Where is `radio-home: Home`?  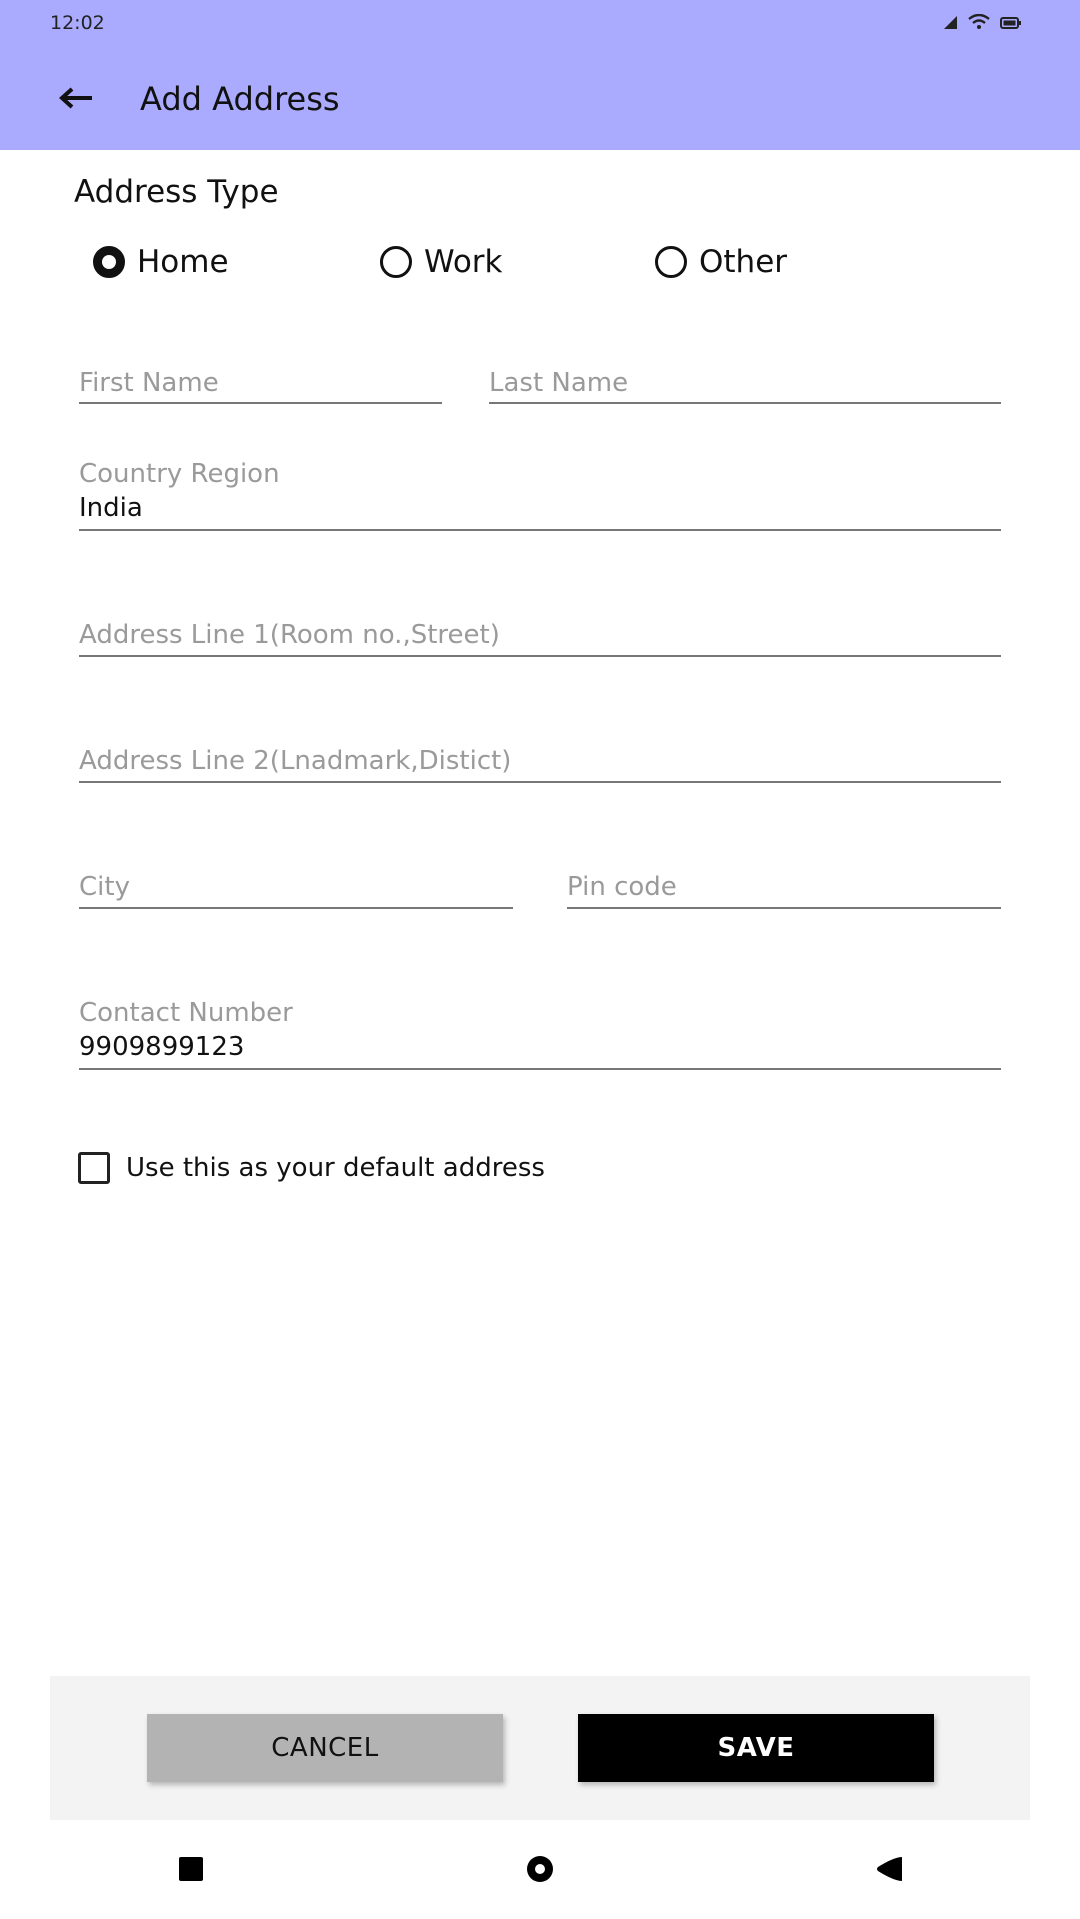
radio-home: Home is located at coordinates (161, 262).